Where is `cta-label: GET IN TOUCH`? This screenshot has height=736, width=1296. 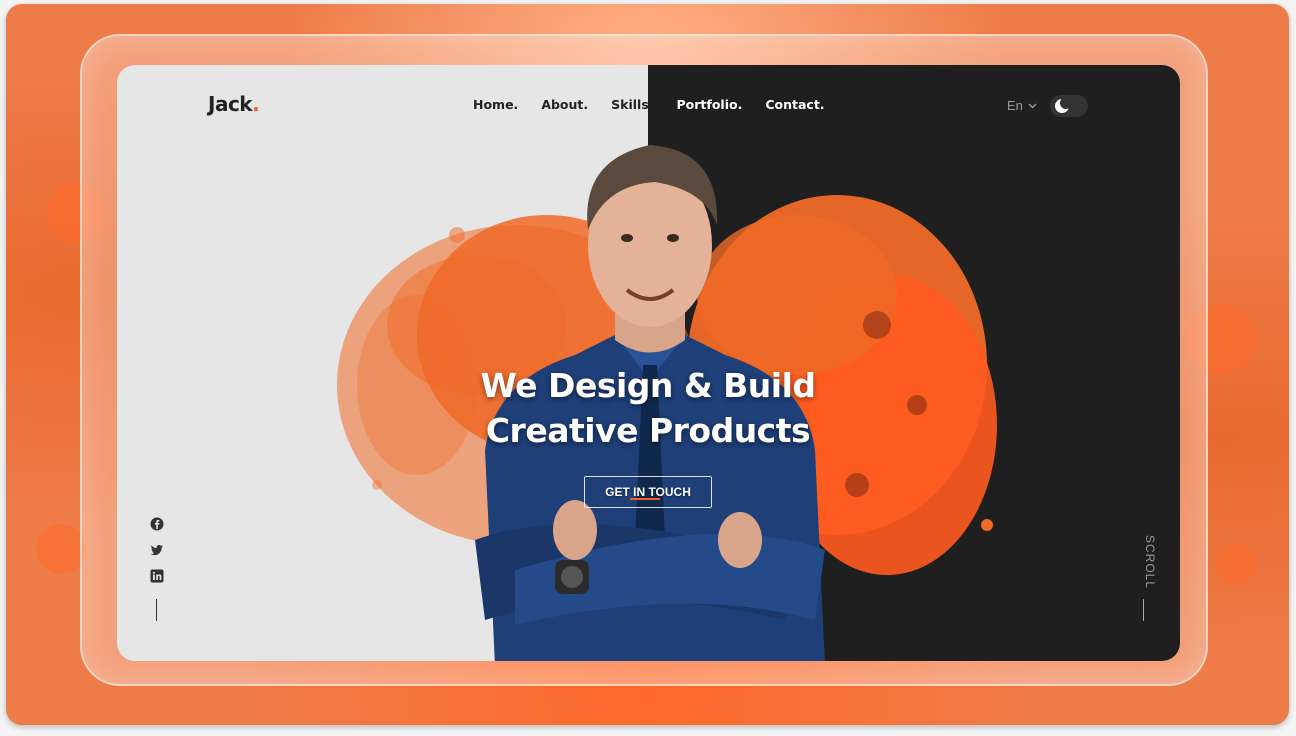 cta-label: GET IN TOUCH is located at coordinates (648, 492).